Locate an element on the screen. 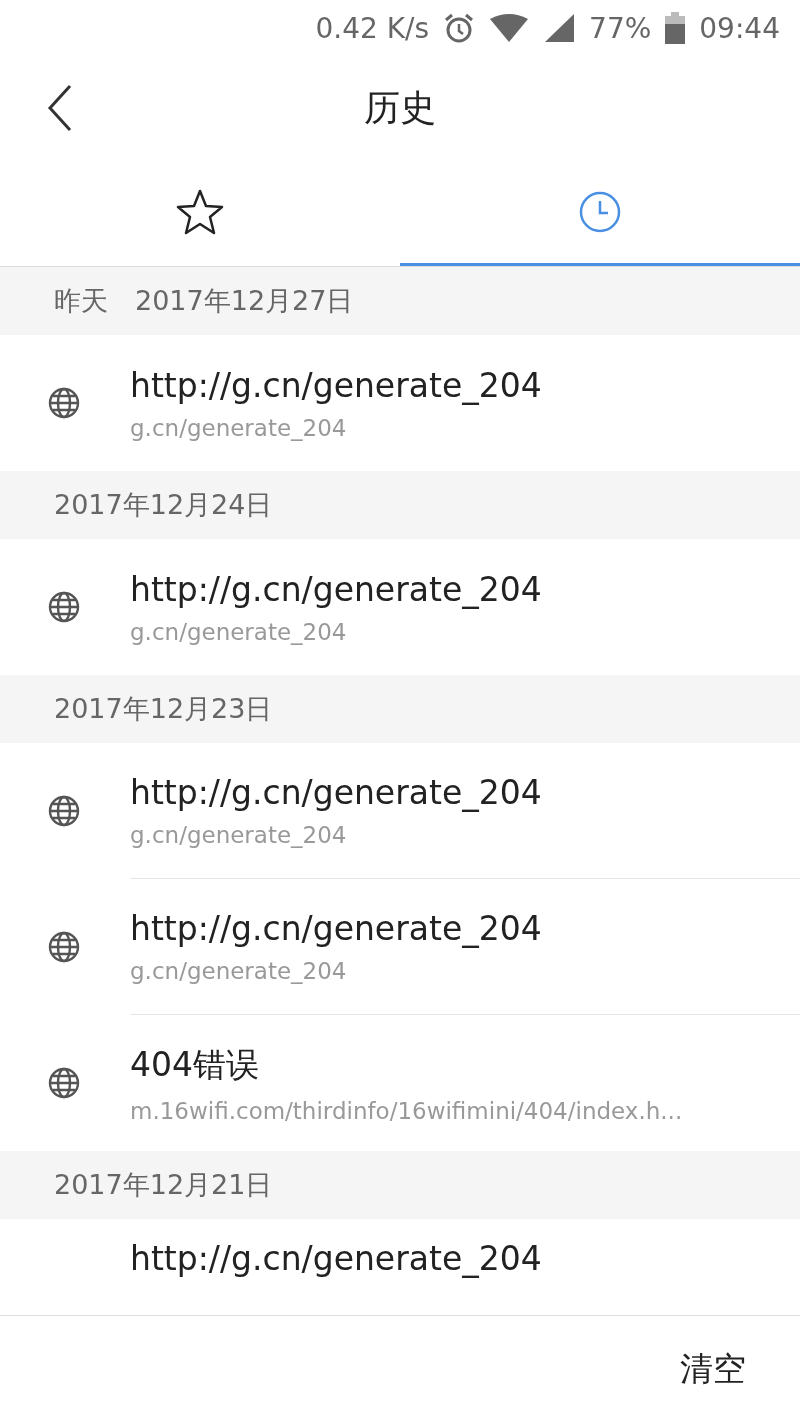 The image size is (800, 1422). clock-icon is located at coordinates (600, 211).